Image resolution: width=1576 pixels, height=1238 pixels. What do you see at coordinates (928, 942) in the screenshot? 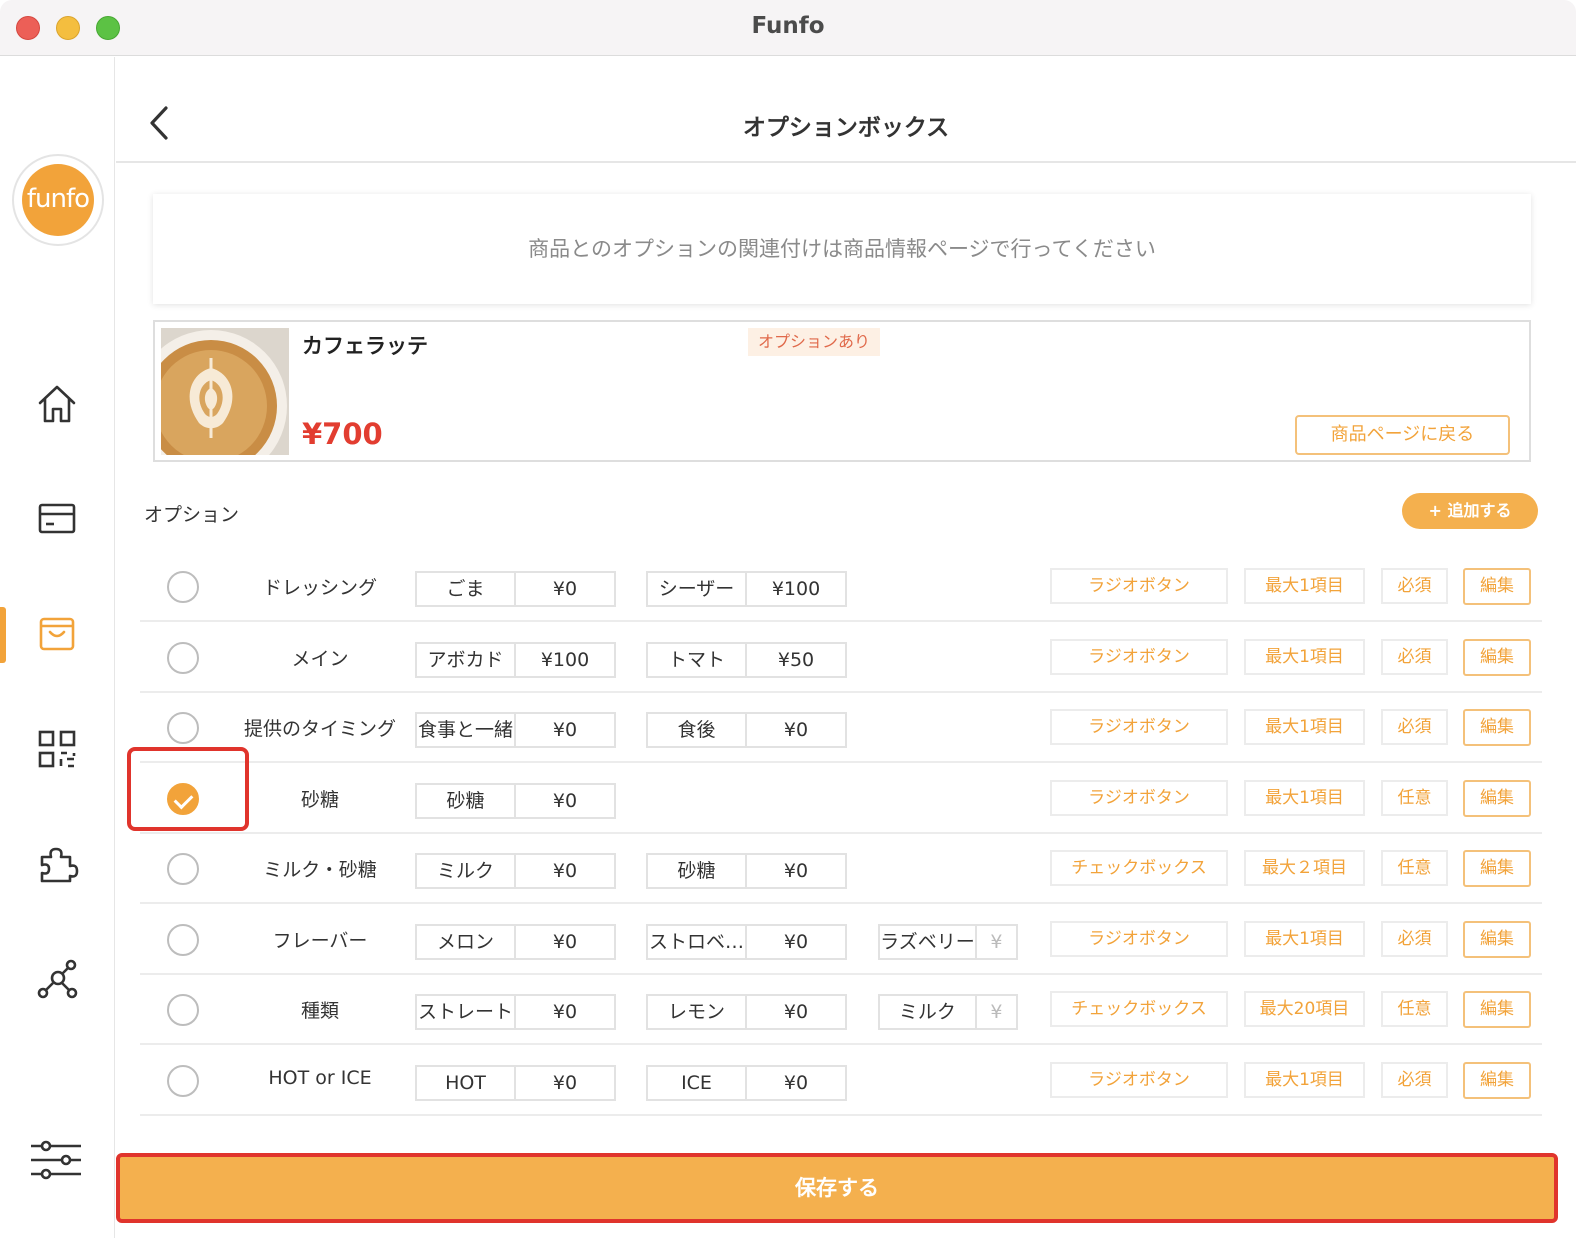
I see `choice-name: ラズベリー` at bounding box center [928, 942].